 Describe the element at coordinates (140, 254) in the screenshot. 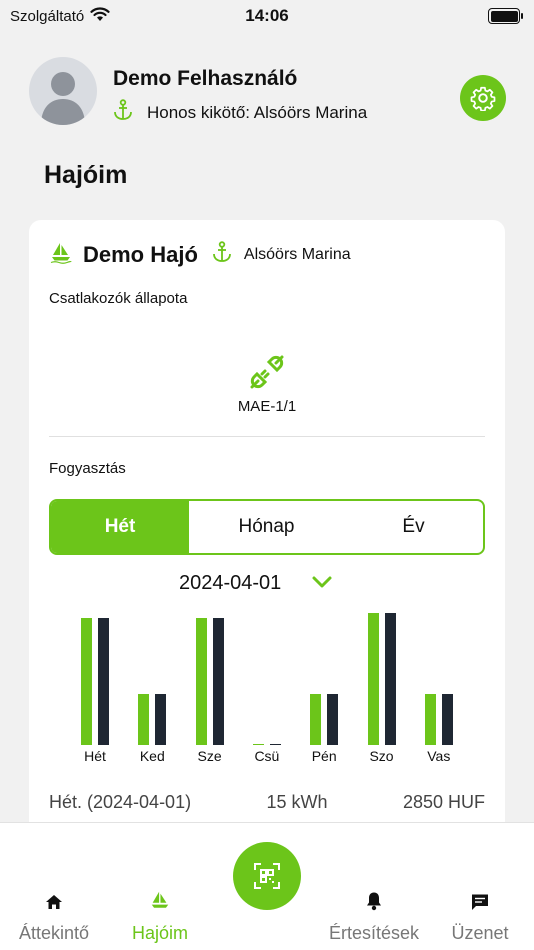

I see `boat-name: Demo Hajó` at that location.